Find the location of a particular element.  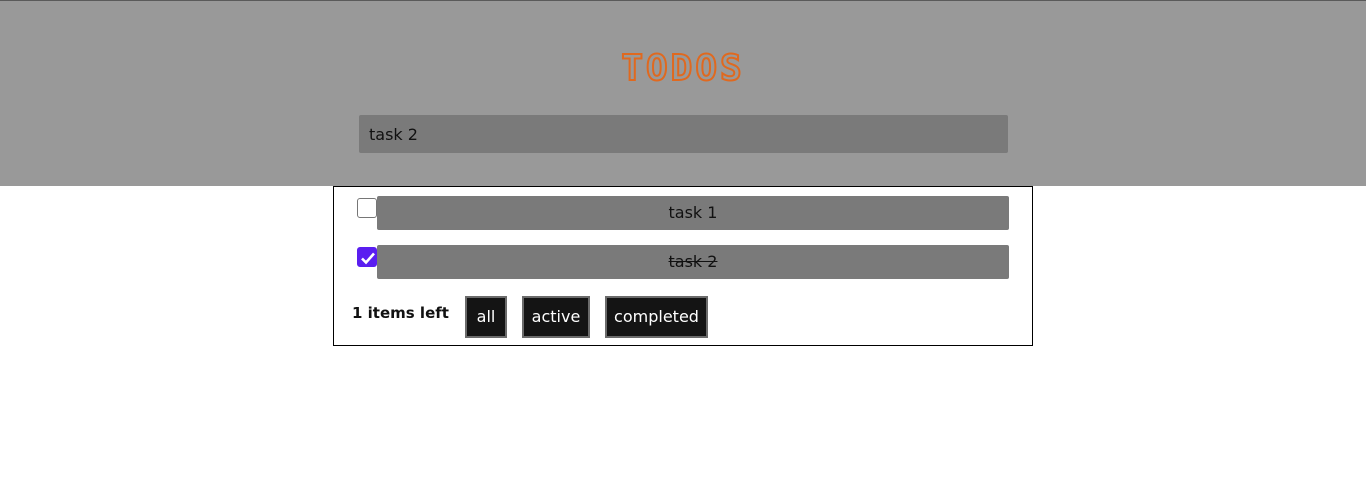

todo-item: task 1 is located at coordinates (683, 213).